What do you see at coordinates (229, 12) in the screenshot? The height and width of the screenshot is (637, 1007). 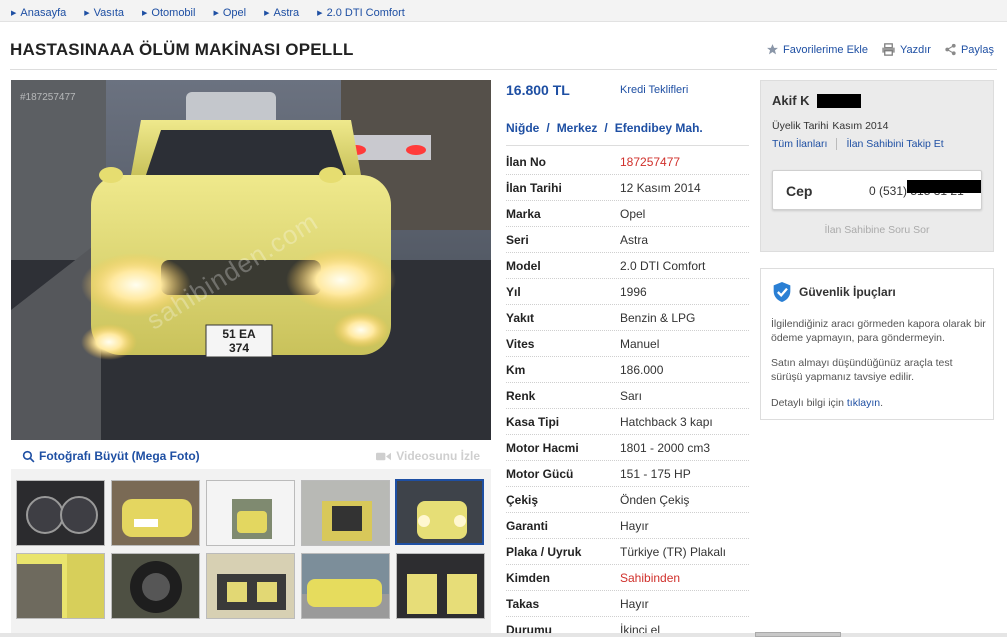 I see `breadcrumb-item-opel: ▶ Opel` at bounding box center [229, 12].